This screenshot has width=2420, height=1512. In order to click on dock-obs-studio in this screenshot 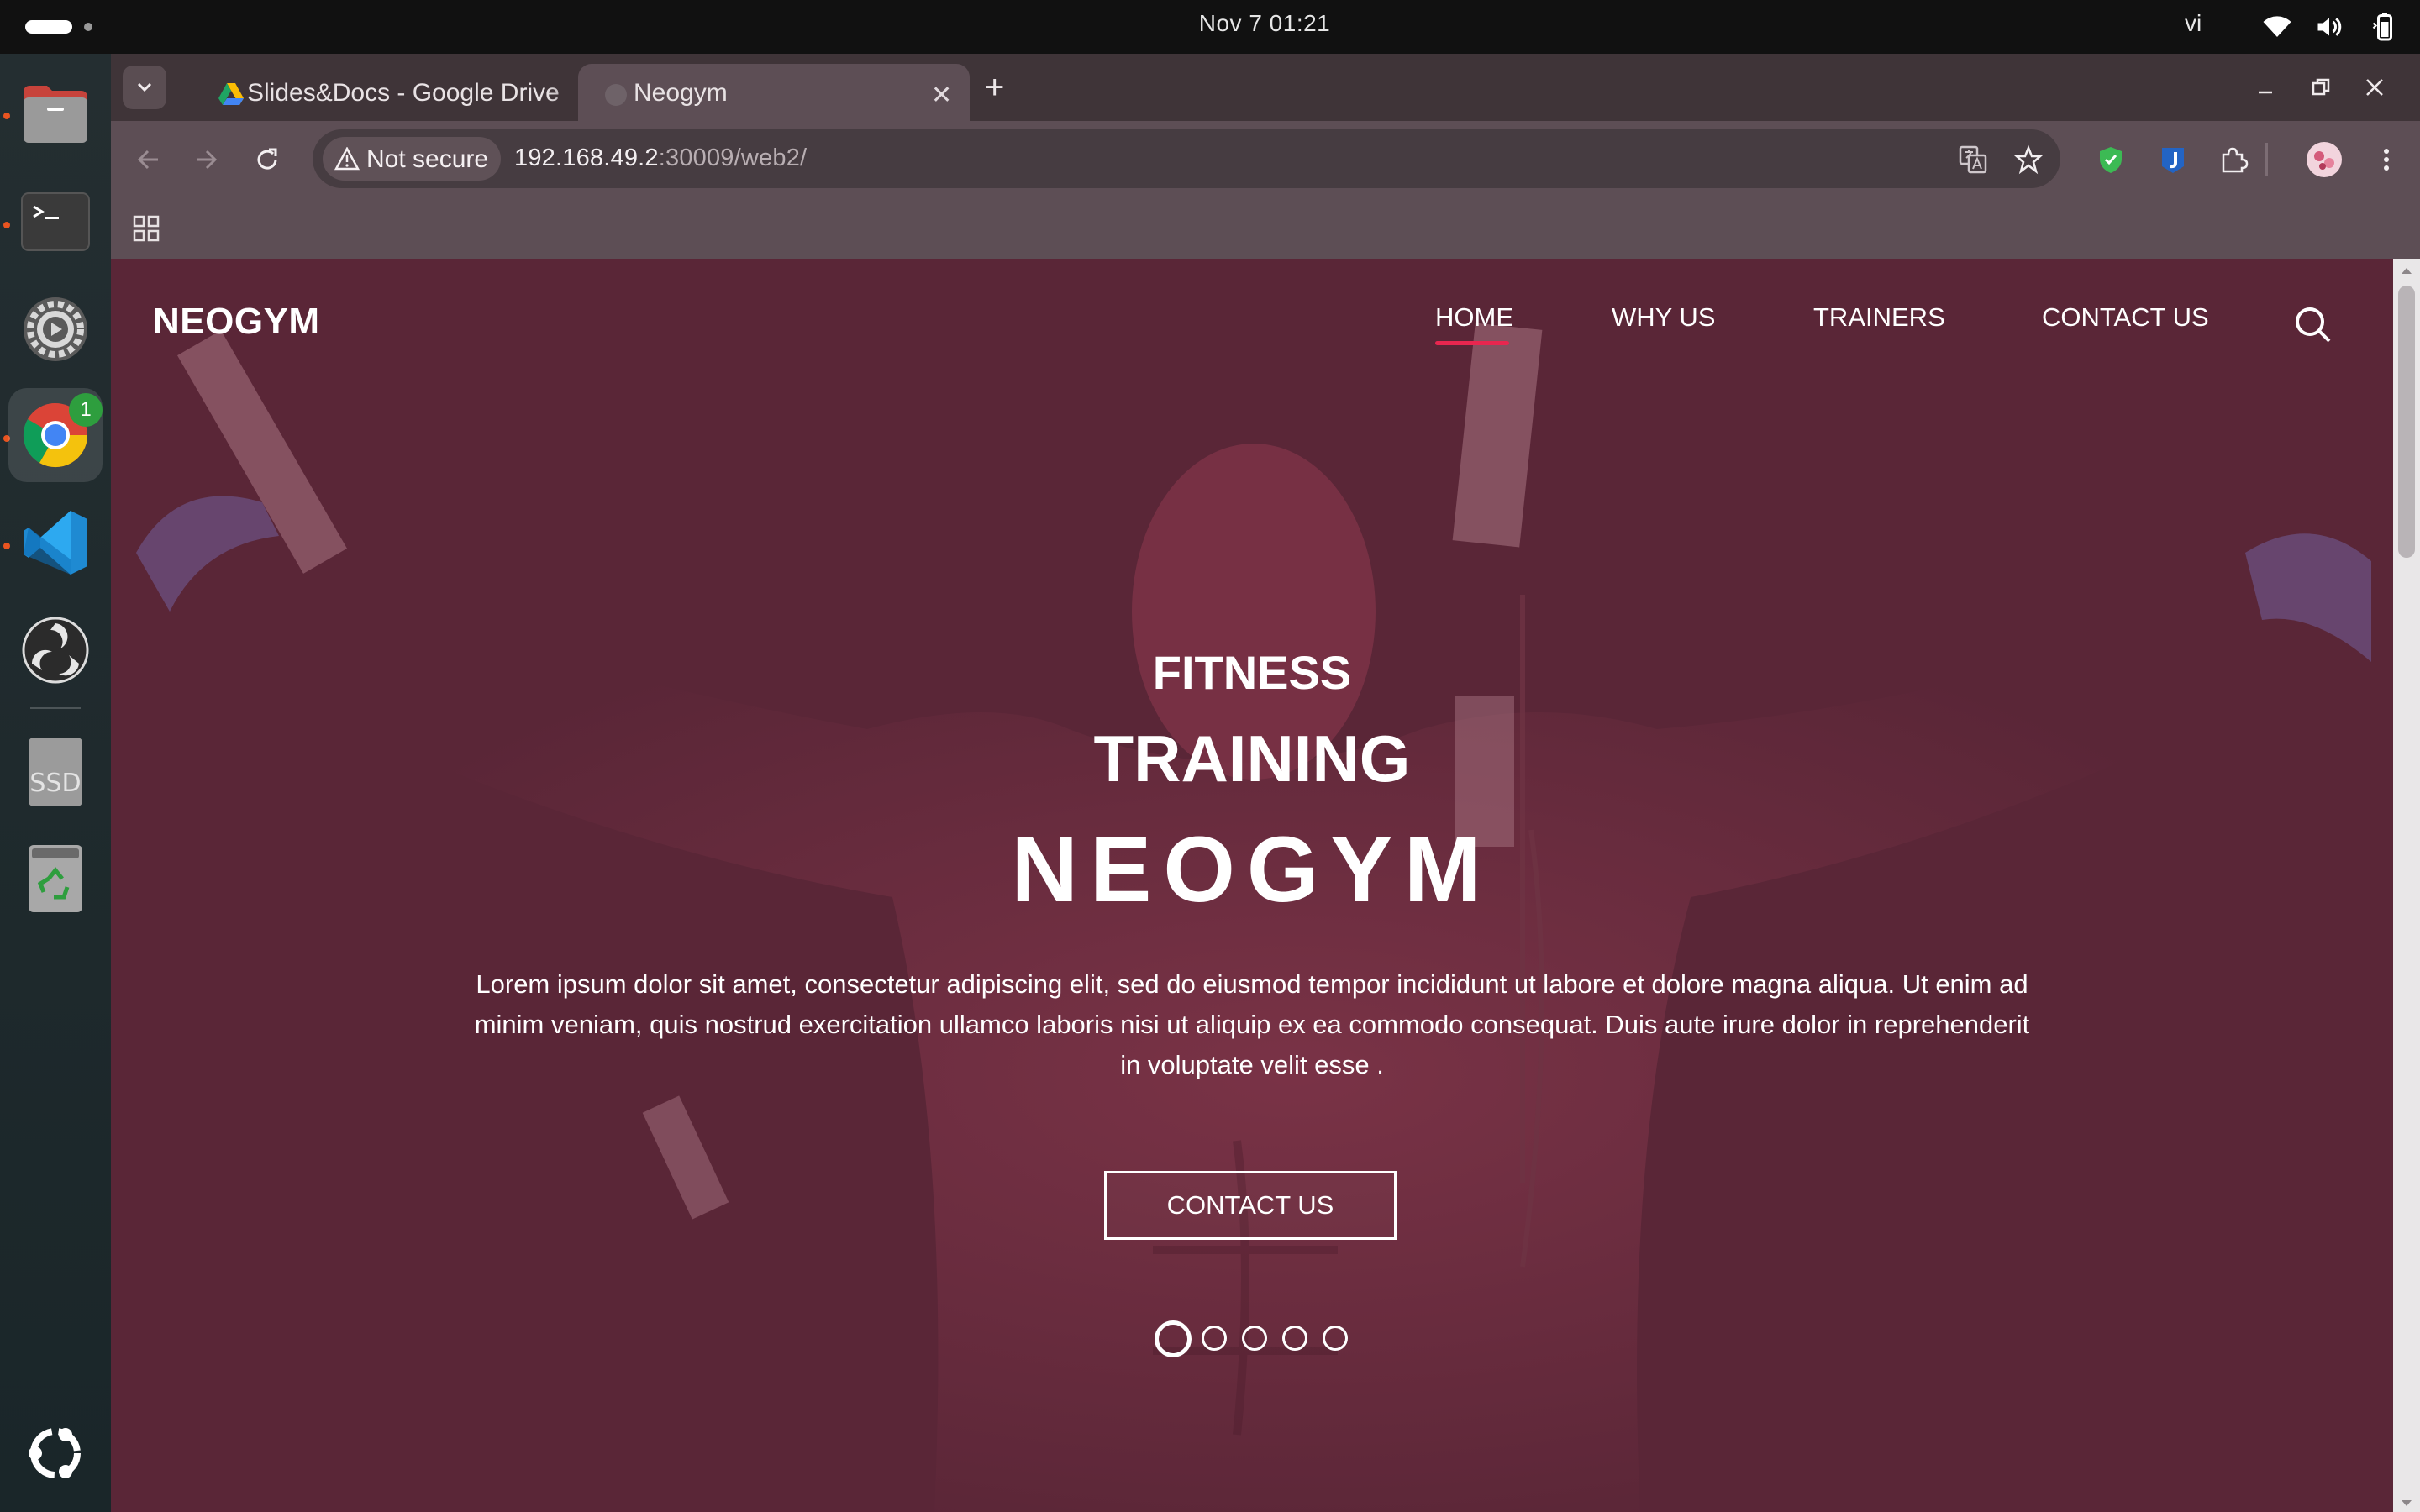, I will do `click(55, 650)`.